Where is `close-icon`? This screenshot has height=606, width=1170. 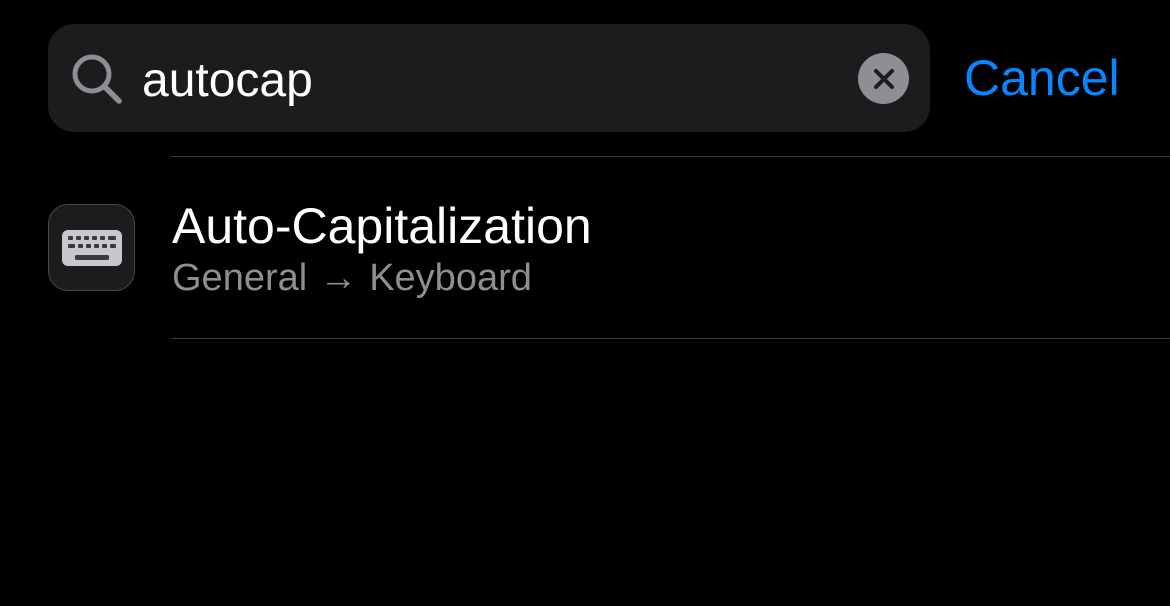
close-icon is located at coordinates (883, 78).